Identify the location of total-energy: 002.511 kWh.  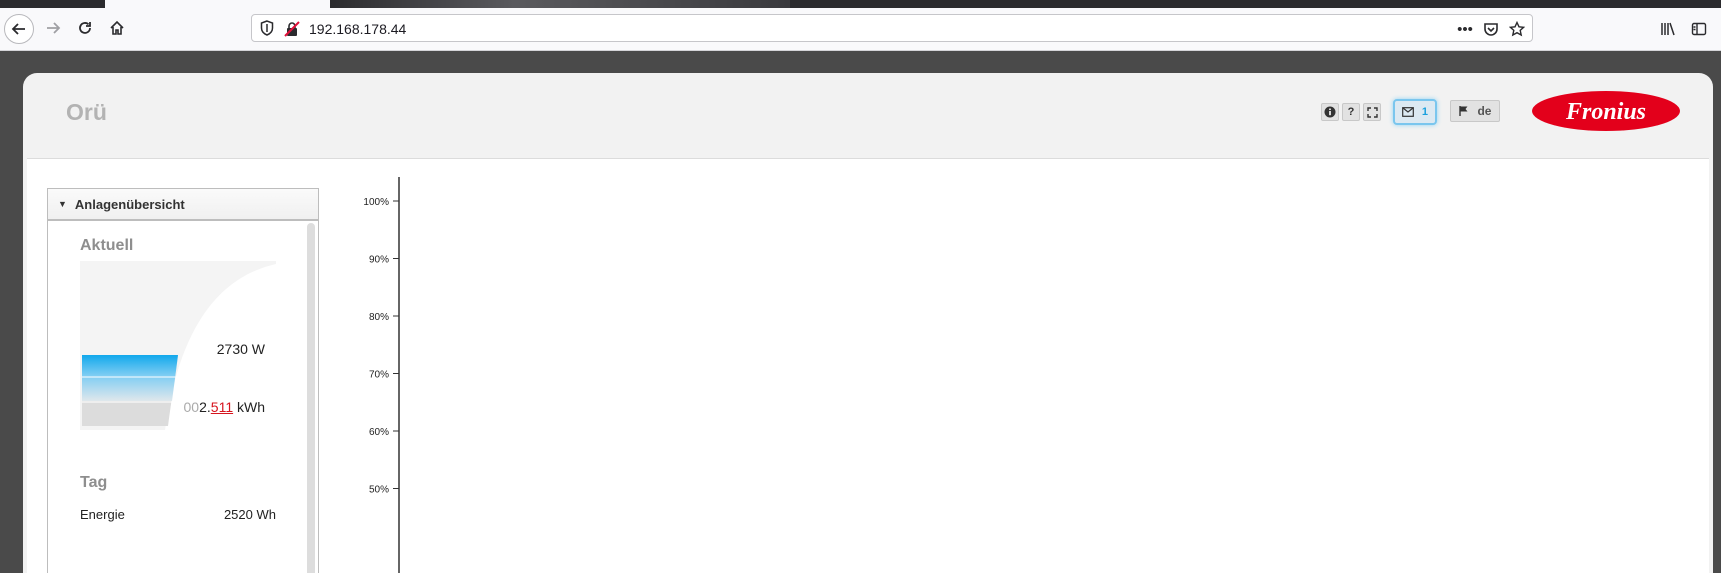
(224, 407).